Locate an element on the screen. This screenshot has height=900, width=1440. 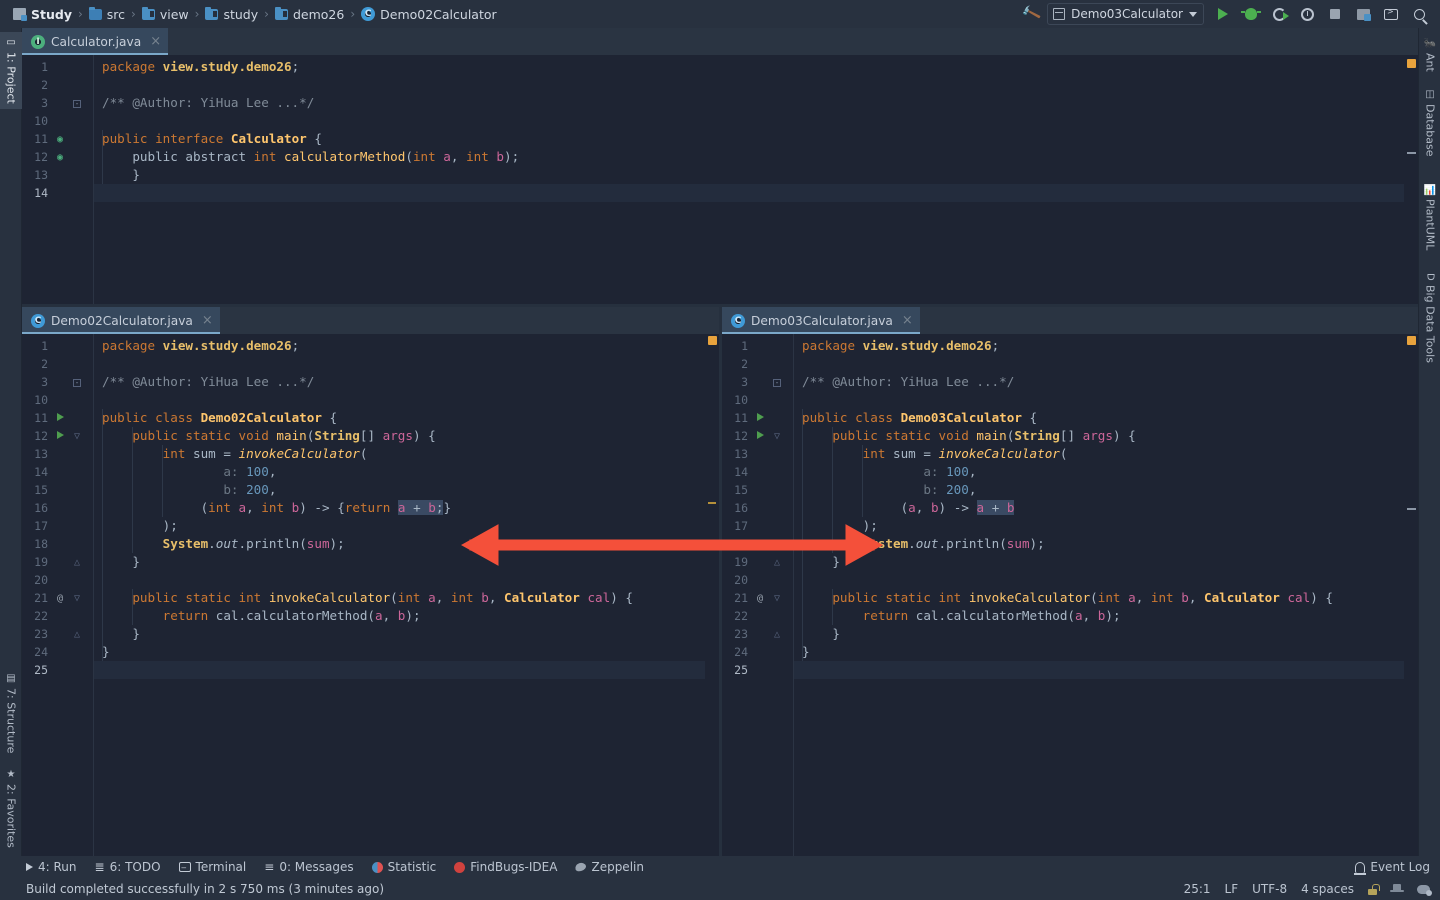
background-tasks-icon is located at coordinates (1424, 890).